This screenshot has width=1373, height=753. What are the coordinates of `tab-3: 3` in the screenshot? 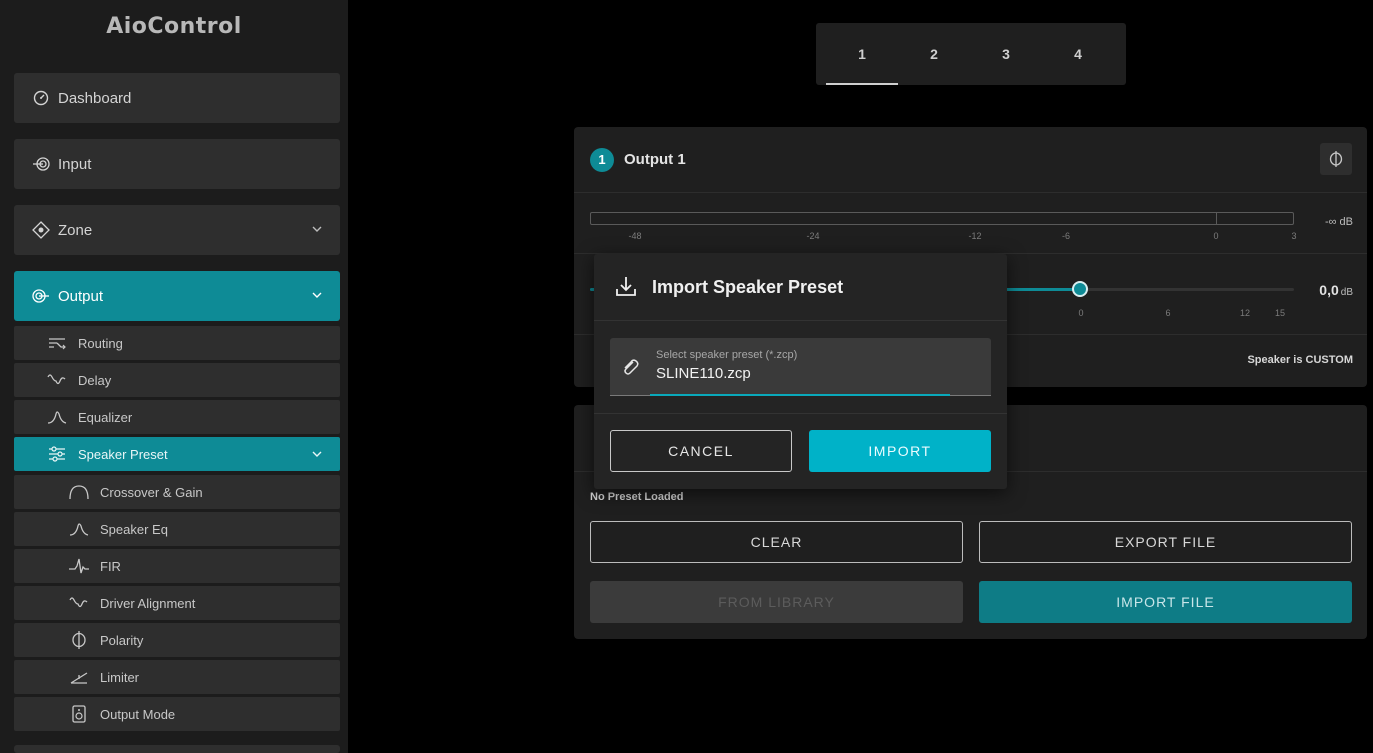 It's located at (1006, 54).